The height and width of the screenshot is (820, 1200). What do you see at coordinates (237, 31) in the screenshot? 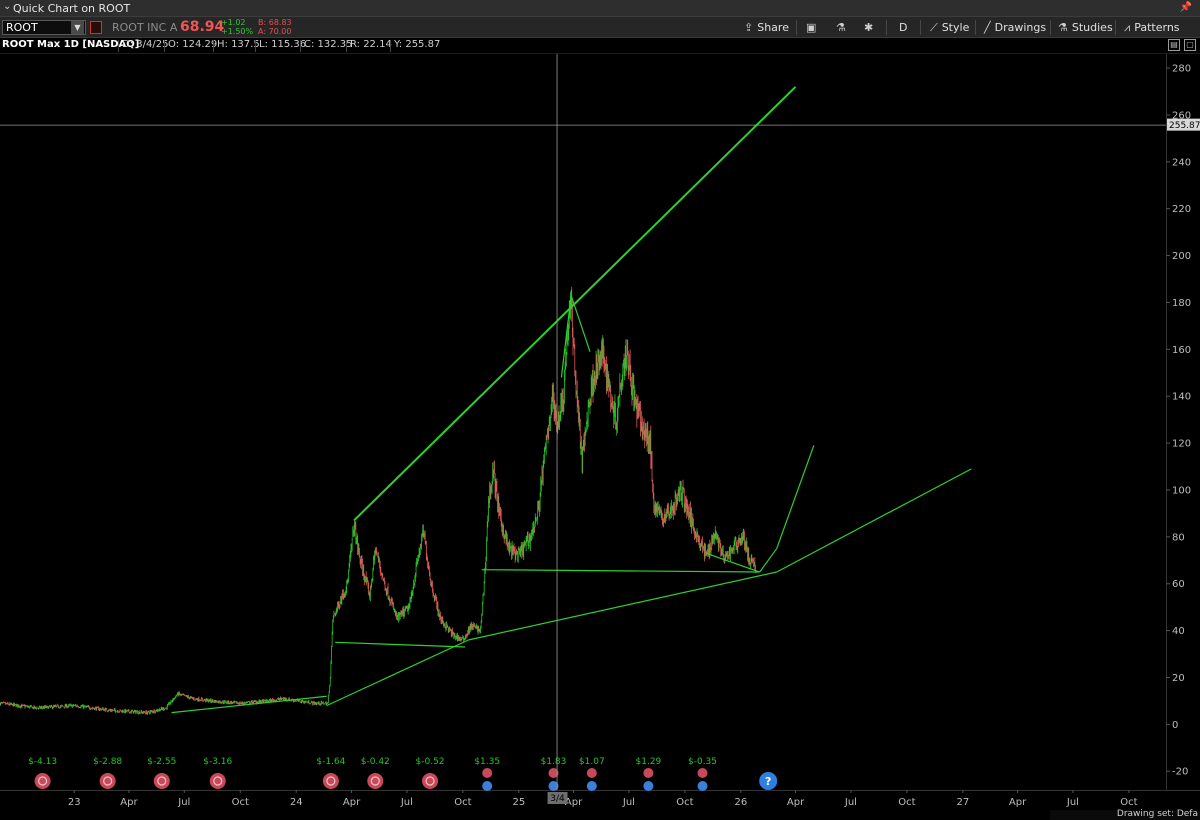
I see `net-change-percent: +1.50%` at bounding box center [237, 31].